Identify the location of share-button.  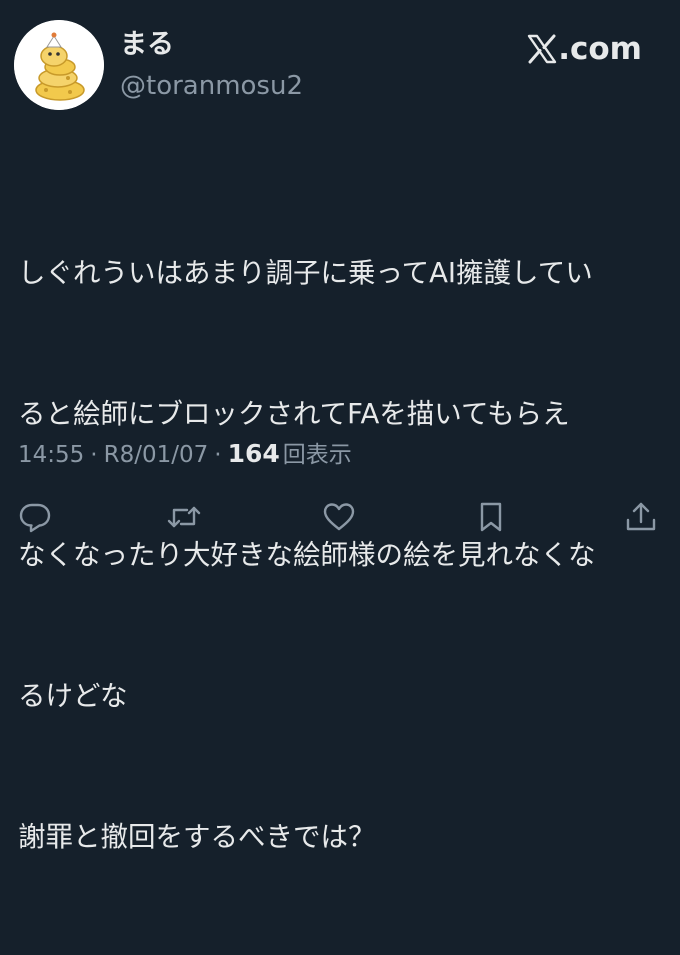
(641, 517).